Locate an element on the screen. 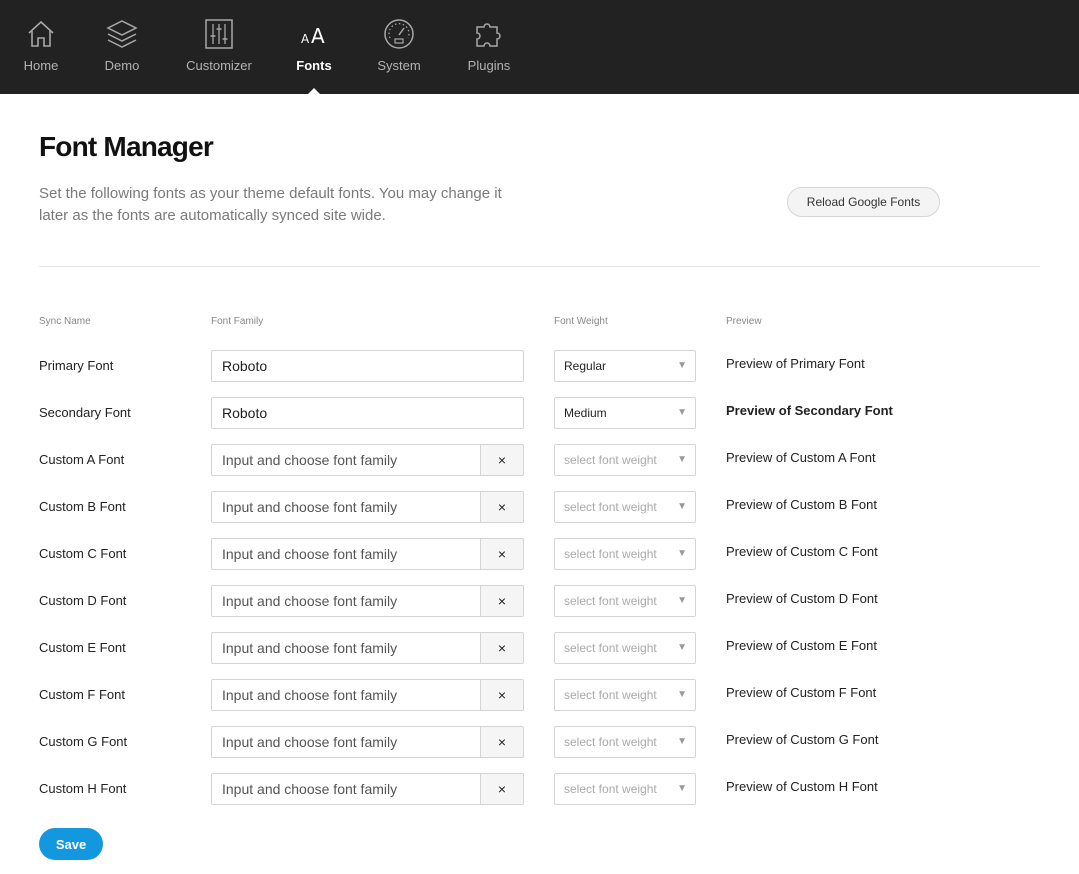  sync-name-label: Custom H Font is located at coordinates (83, 788).